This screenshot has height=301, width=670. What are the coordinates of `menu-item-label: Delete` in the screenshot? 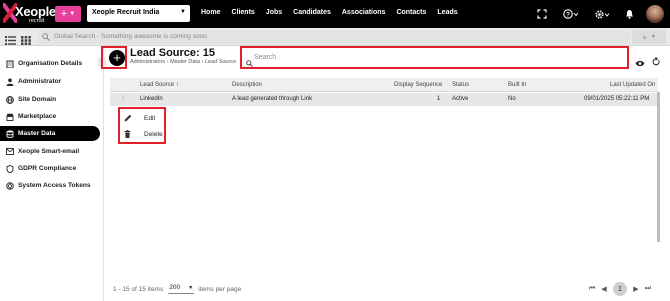 It's located at (153, 134).